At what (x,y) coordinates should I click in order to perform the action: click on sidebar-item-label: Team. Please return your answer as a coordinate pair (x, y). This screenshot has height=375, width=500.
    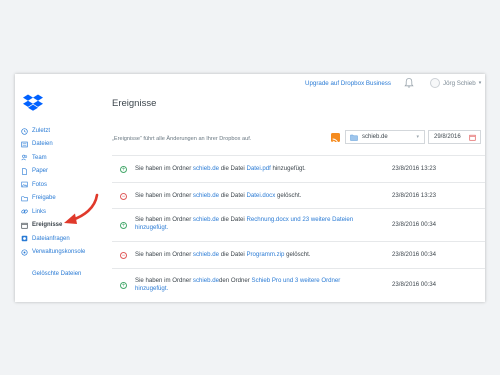
    Looking at the image, I should click on (39, 157).